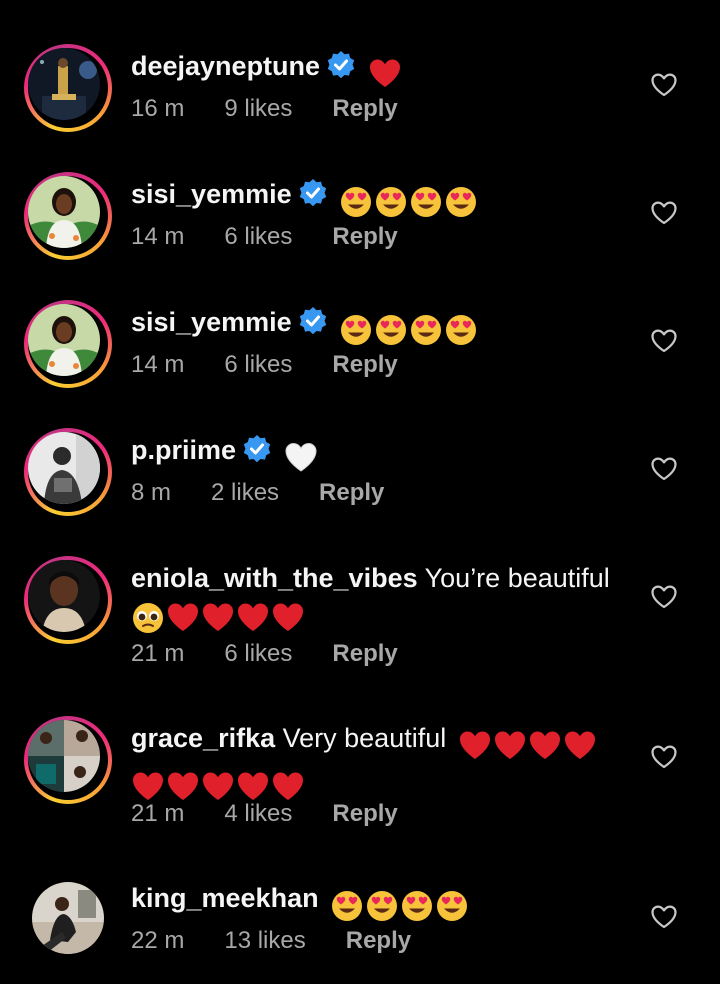 Image resolution: width=720 pixels, height=984 pixels. What do you see at coordinates (148, 618) in the screenshot?
I see `pleading-face-emoji-icon` at bounding box center [148, 618].